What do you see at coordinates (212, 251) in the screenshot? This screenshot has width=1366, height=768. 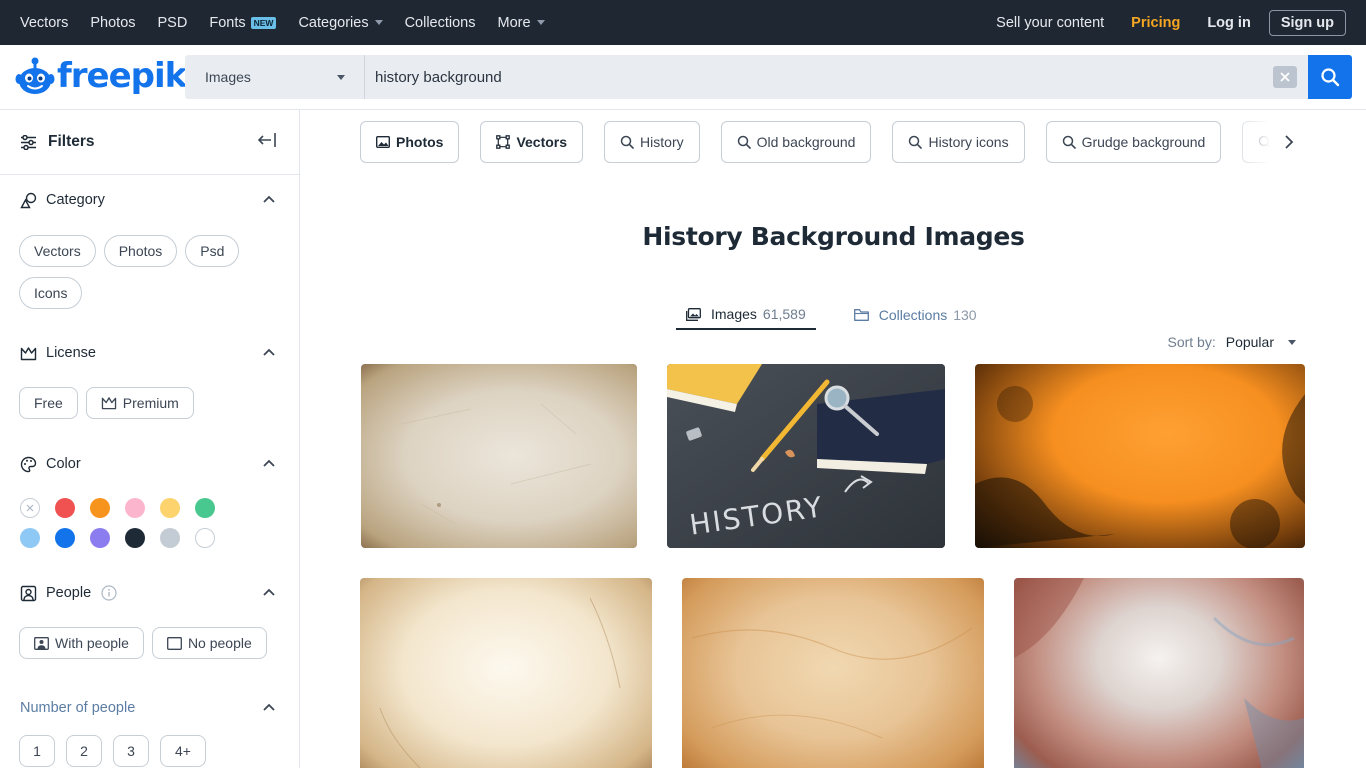 I see `chip-psd: Psd` at bounding box center [212, 251].